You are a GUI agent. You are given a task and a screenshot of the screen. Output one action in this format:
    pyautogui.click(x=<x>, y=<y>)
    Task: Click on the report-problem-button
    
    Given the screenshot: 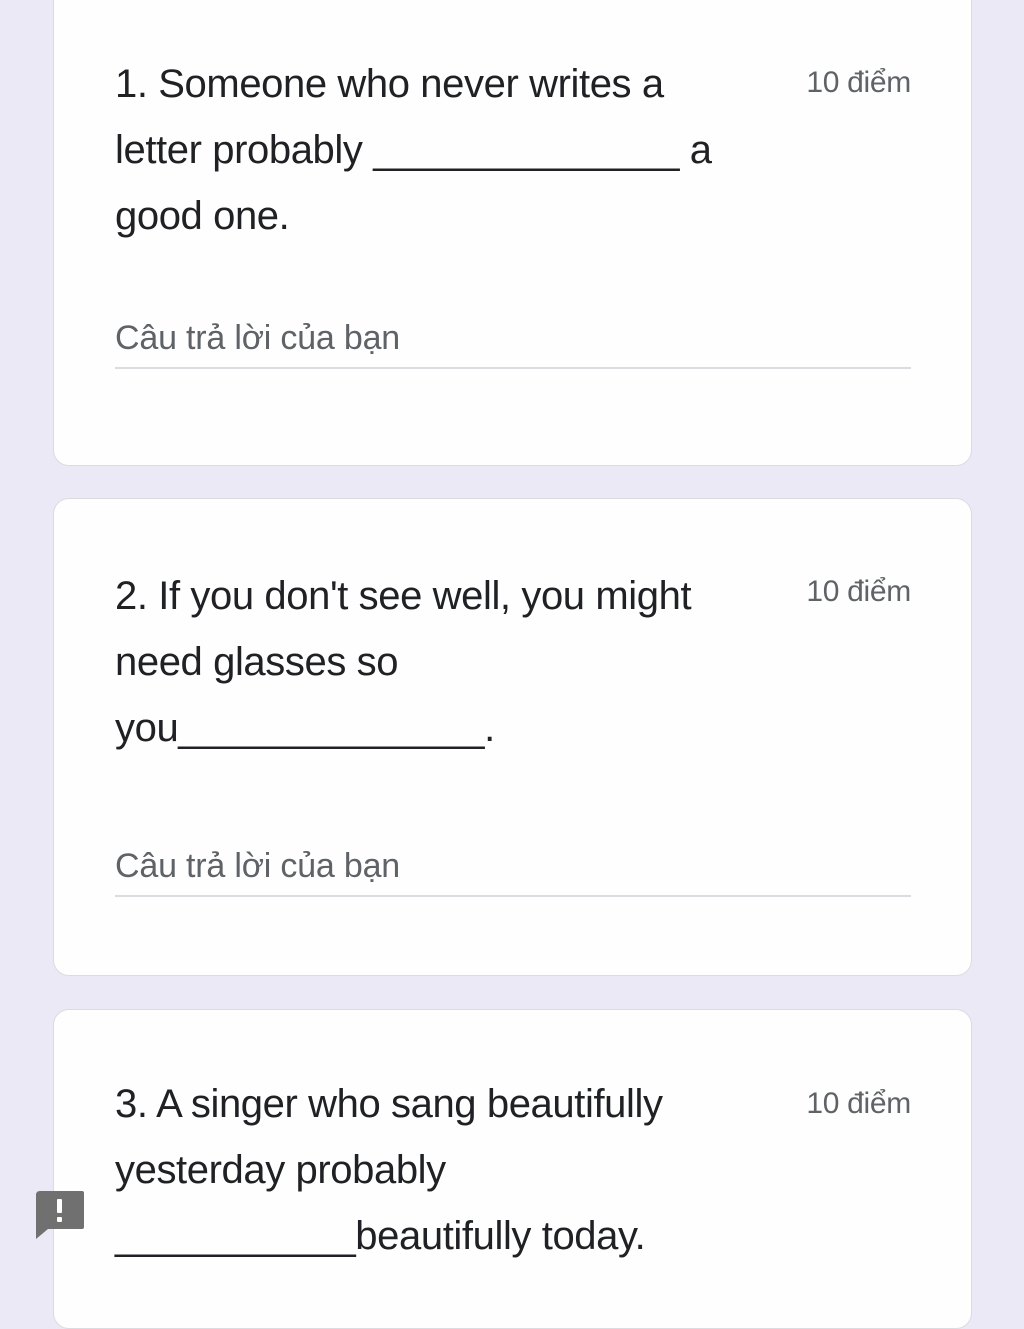 What is the action you would take?
    pyautogui.click(x=60, y=1215)
    